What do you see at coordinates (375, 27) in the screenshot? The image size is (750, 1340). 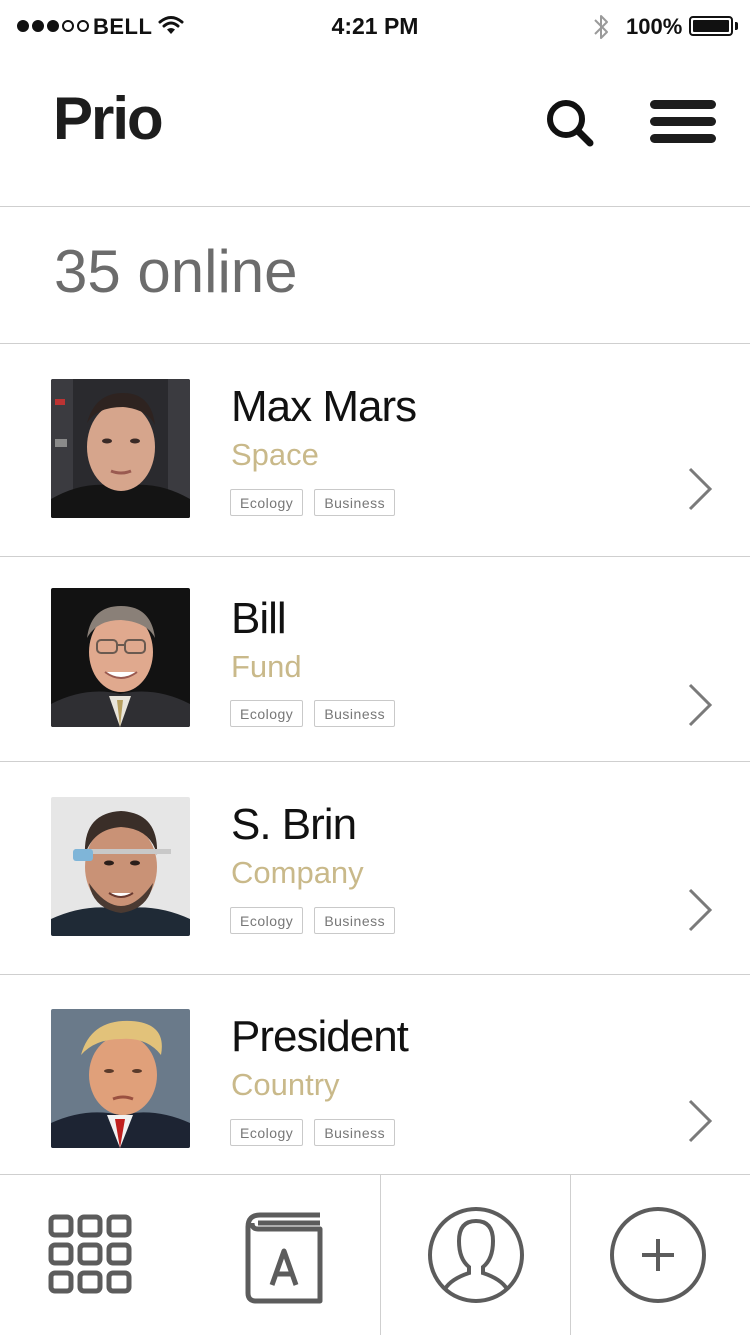 I see `status-bar: BELL 4:21 PM 100%` at bounding box center [375, 27].